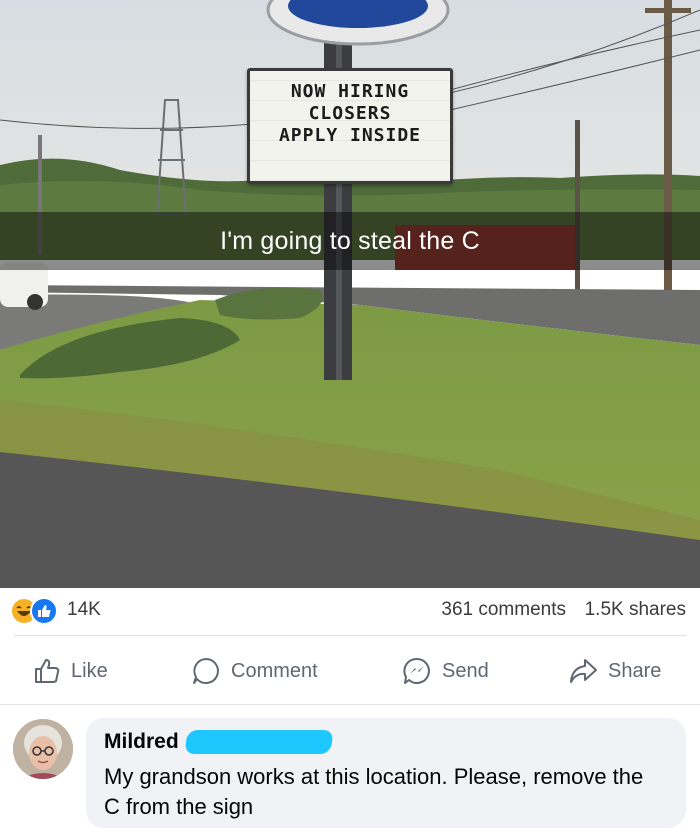 The image size is (700, 828). I want to click on comment-label: Comment, so click(274, 670).